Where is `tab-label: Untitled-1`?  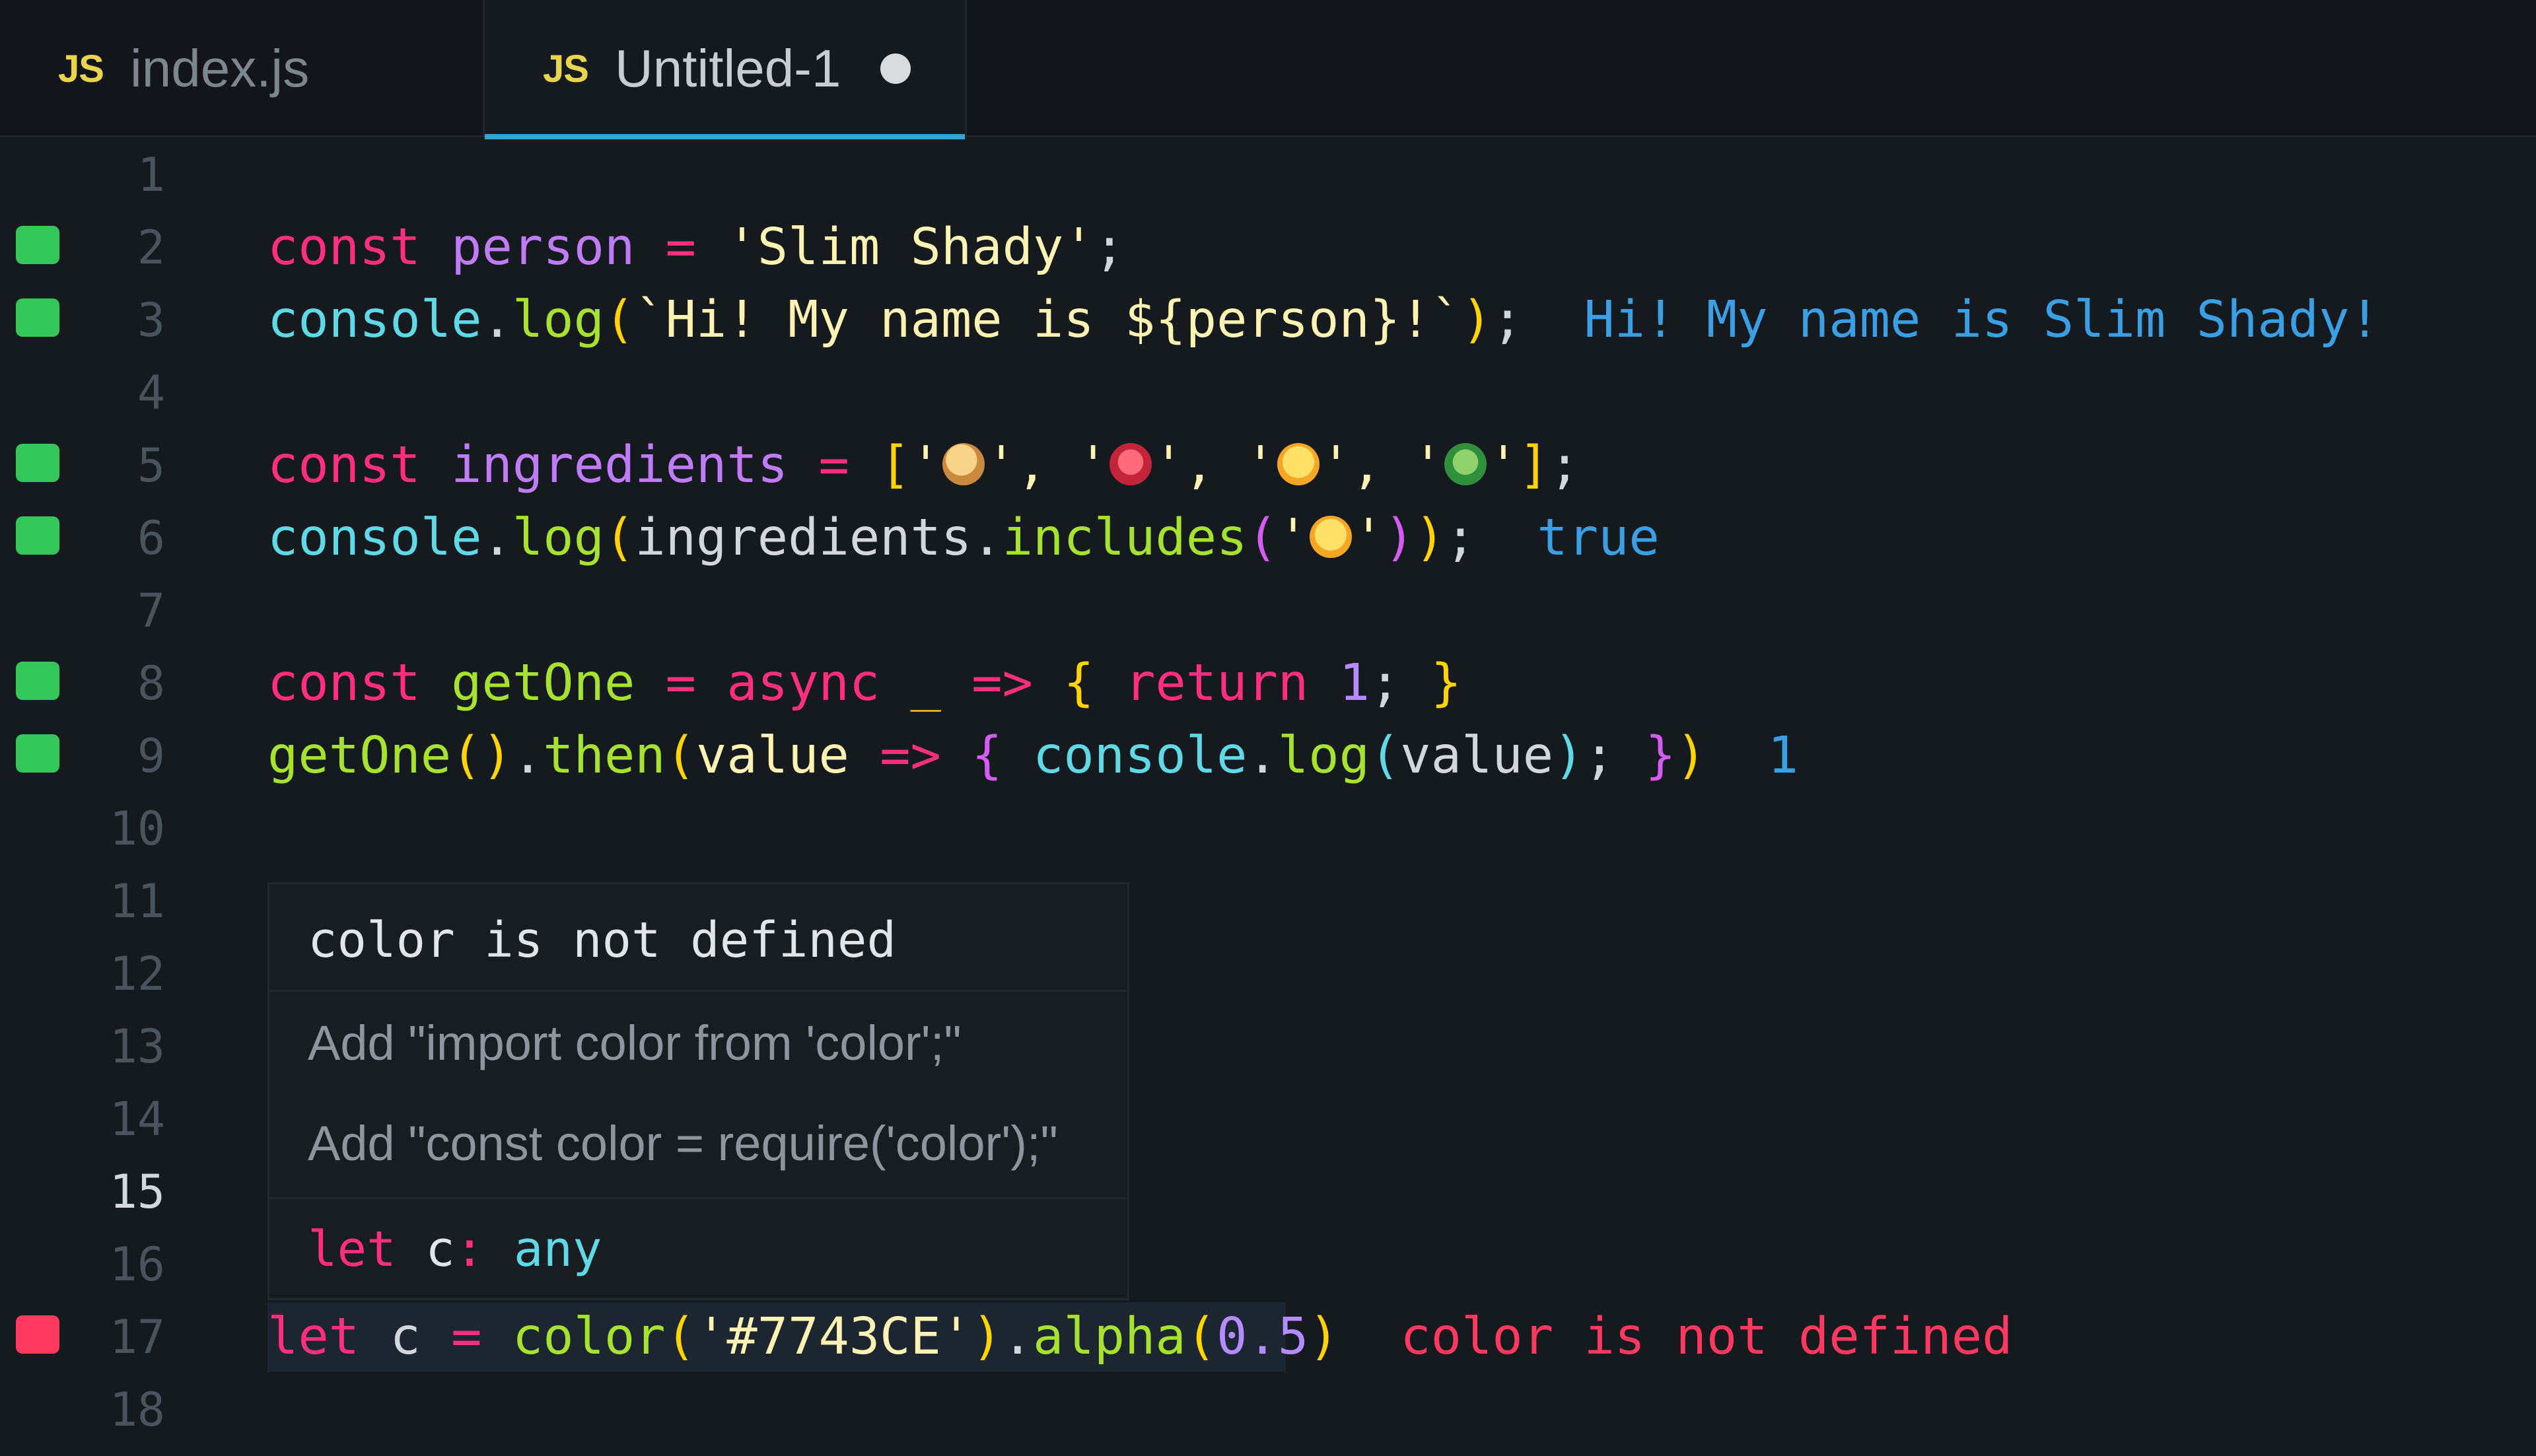
tab-label: Untitled-1 is located at coordinates (727, 68).